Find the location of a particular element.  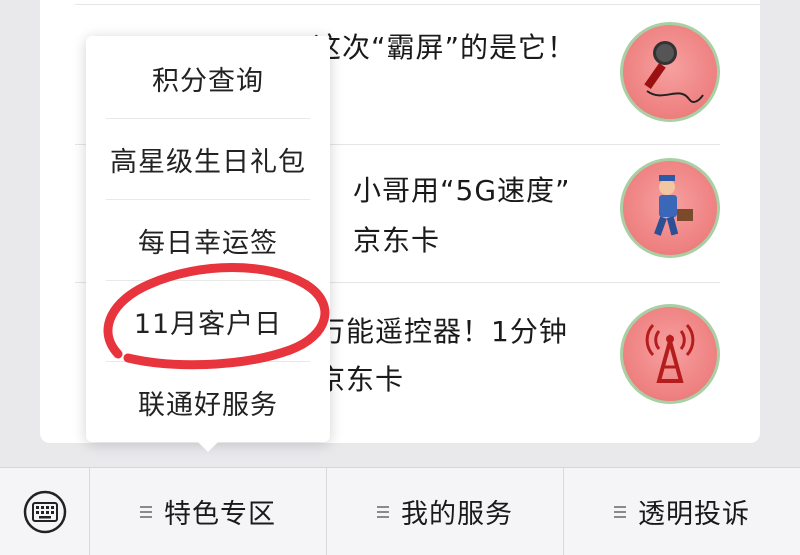

keyboard-icon is located at coordinates (44, 511).